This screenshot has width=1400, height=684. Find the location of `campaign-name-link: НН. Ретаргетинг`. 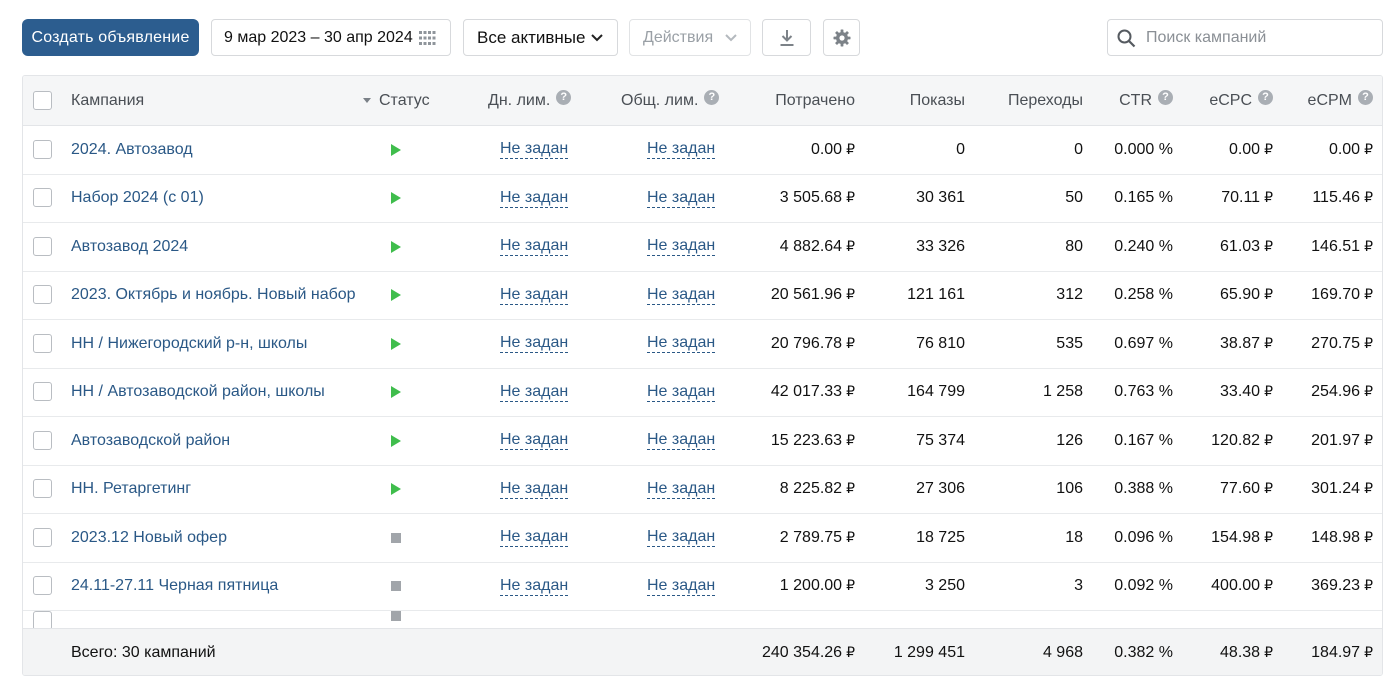

campaign-name-link: НН. Ретаргетинг is located at coordinates (131, 490).